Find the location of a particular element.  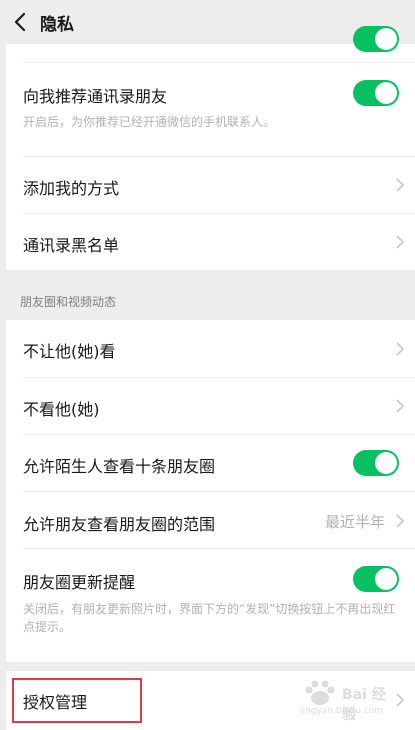

update-reminder-description: 关闭后，有朋友更新照片时，界面下方的“发现”切换按钮上不再出现红点提示。 is located at coordinates (209, 618).